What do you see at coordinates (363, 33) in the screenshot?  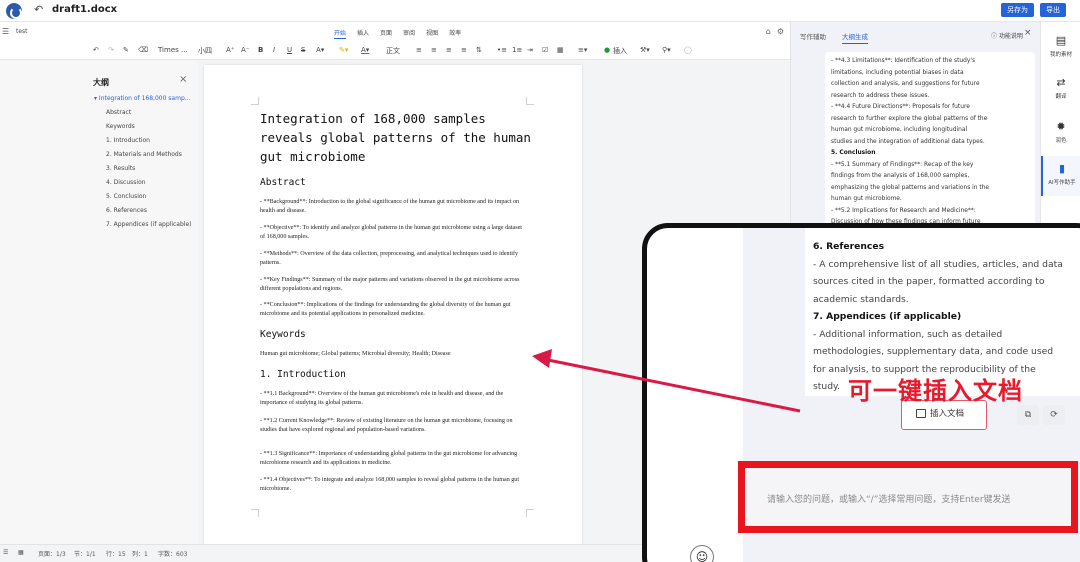 I see `tab-insert: 插入` at bounding box center [363, 33].